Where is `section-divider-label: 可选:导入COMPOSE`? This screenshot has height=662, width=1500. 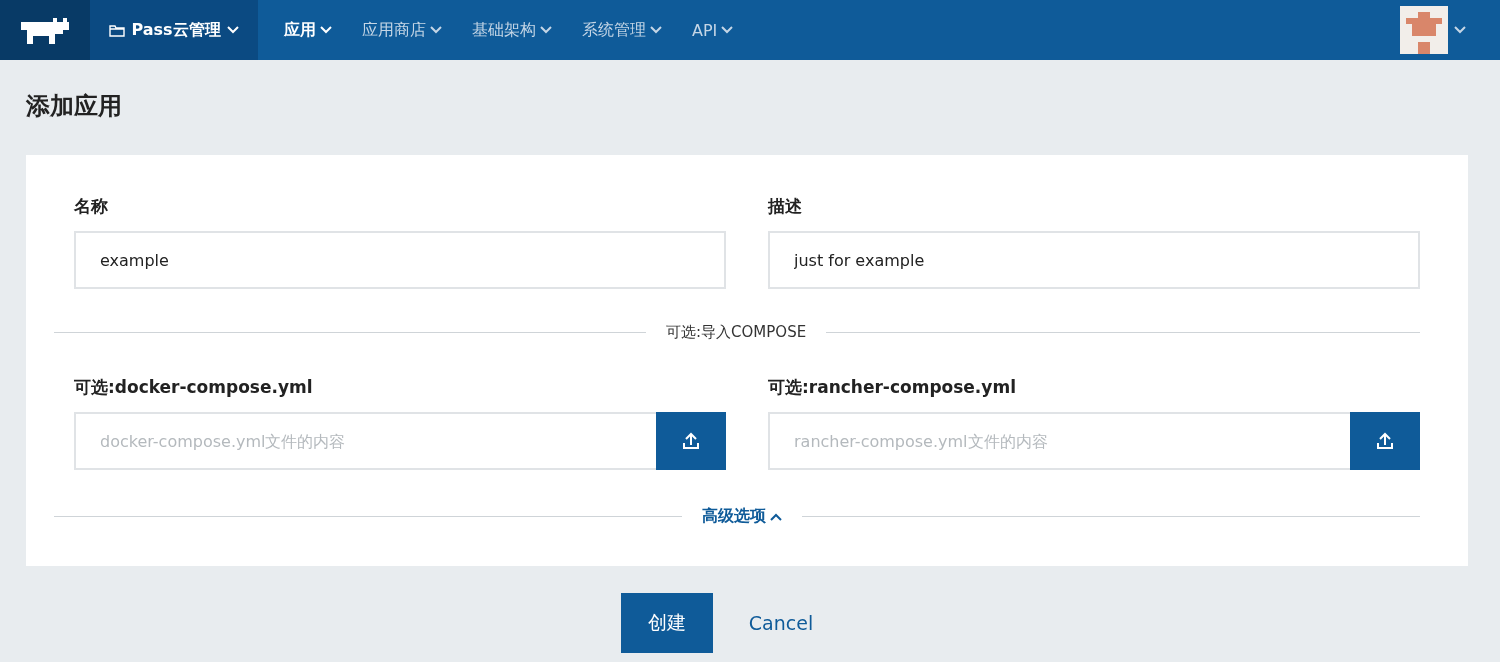 section-divider-label: 可选:导入COMPOSE is located at coordinates (736, 332).